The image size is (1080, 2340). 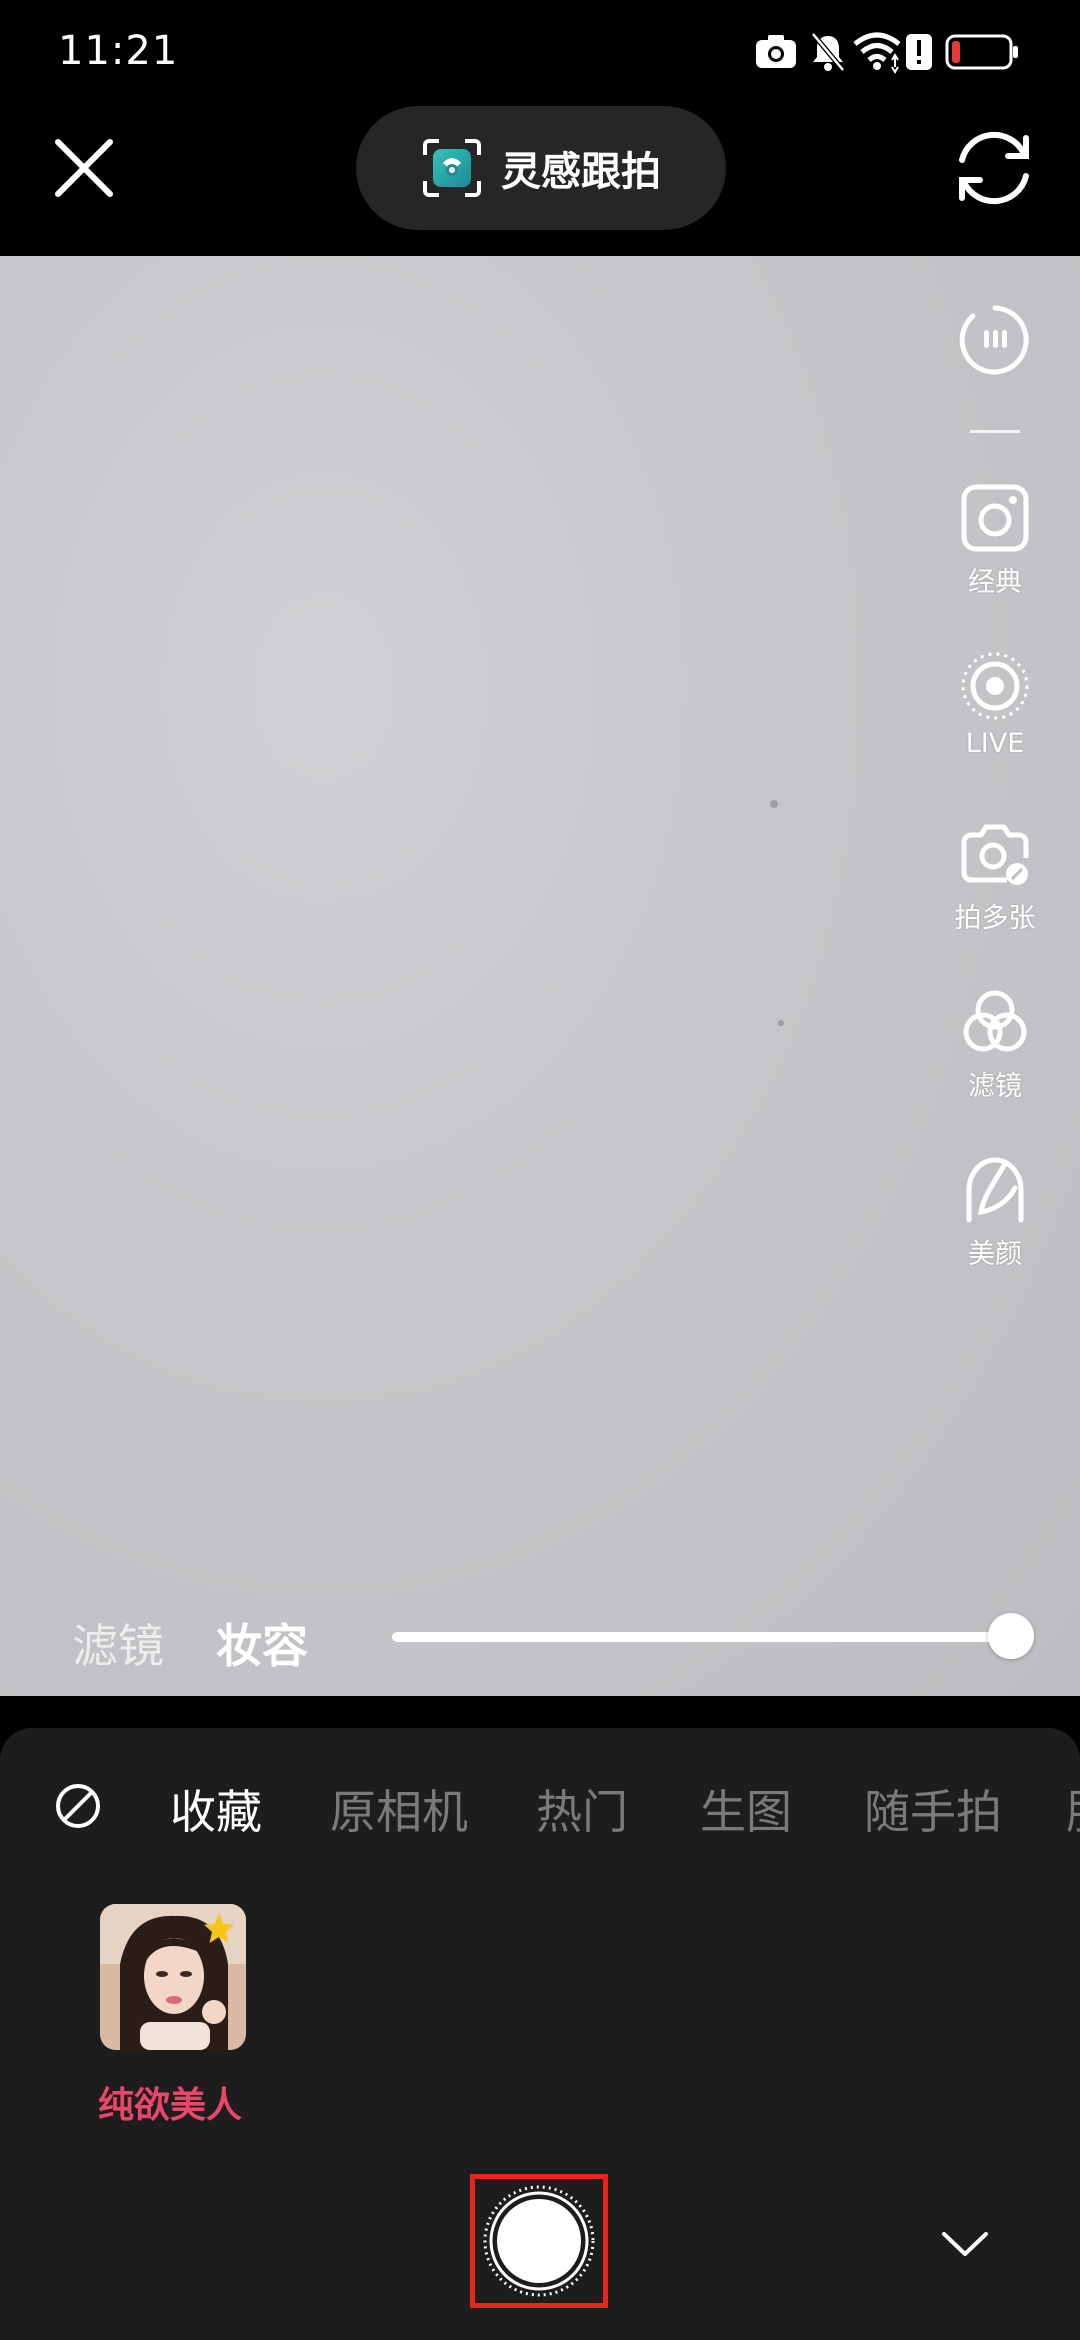 What do you see at coordinates (995, 743) in the screenshot?
I see `tool-live-label: LIVE` at bounding box center [995, 743].